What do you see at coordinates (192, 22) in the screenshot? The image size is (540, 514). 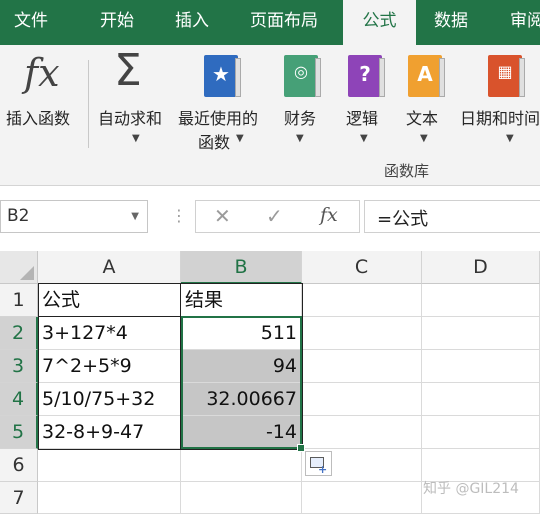 I see `tab-insert: 插入` at bounding box center [192, 22].